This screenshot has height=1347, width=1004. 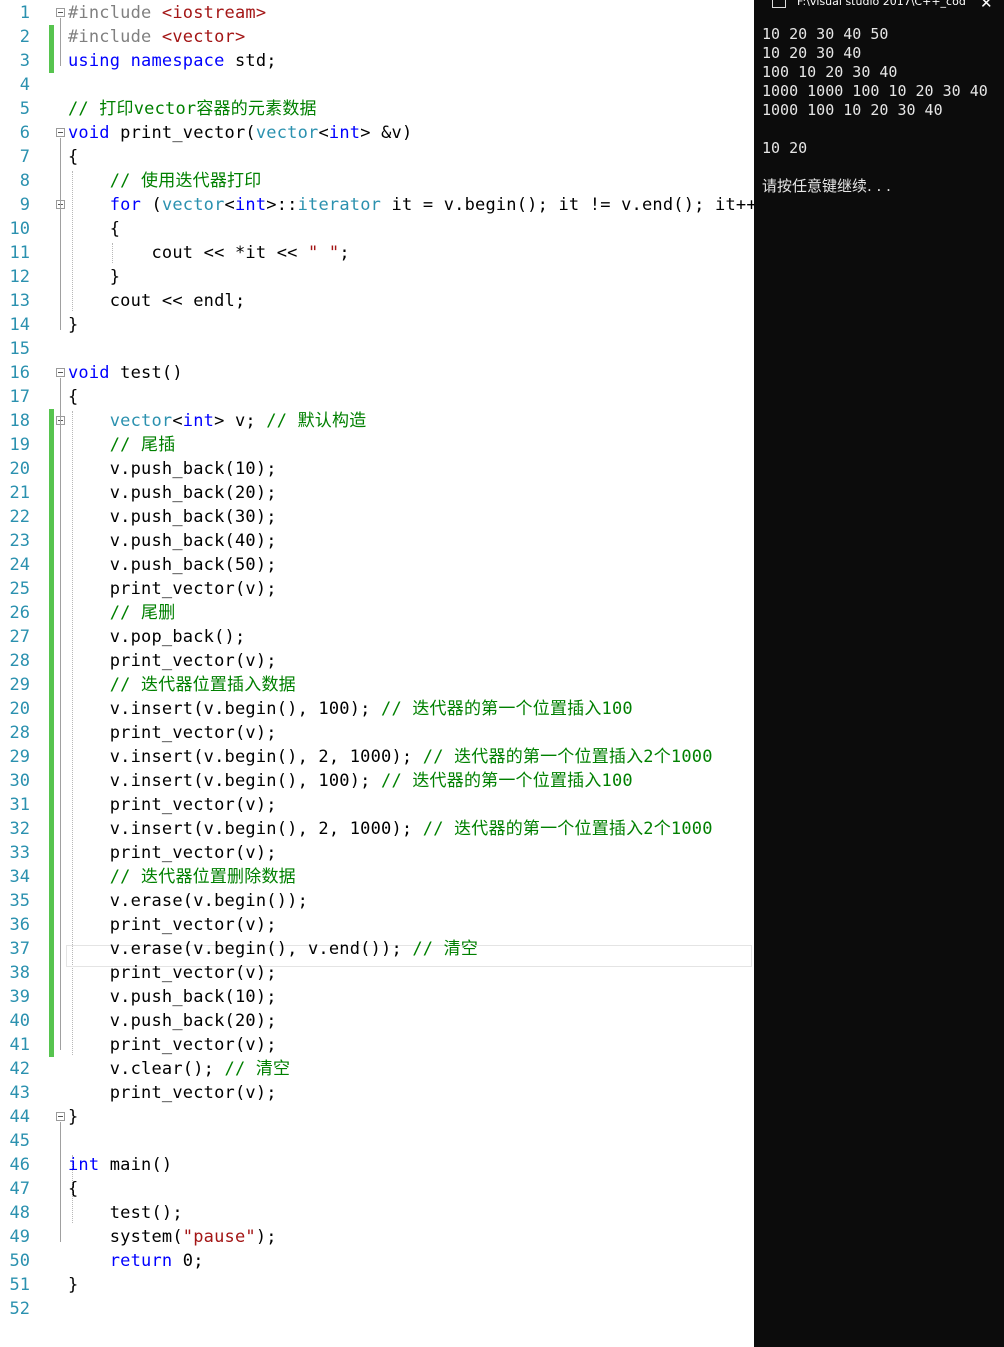 What do you see at coordinates (217, 421) in the screenshot?
I see `code-line: vector<int> v; // 默认构造` at bounding box center [217, 421].